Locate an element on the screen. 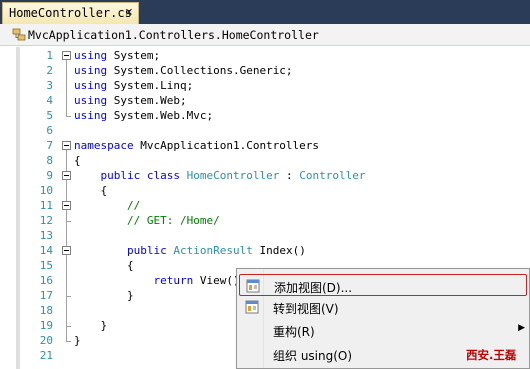 This screenshot has width=530, height=369. code-token: Controller is located at coordinates (332, 175).